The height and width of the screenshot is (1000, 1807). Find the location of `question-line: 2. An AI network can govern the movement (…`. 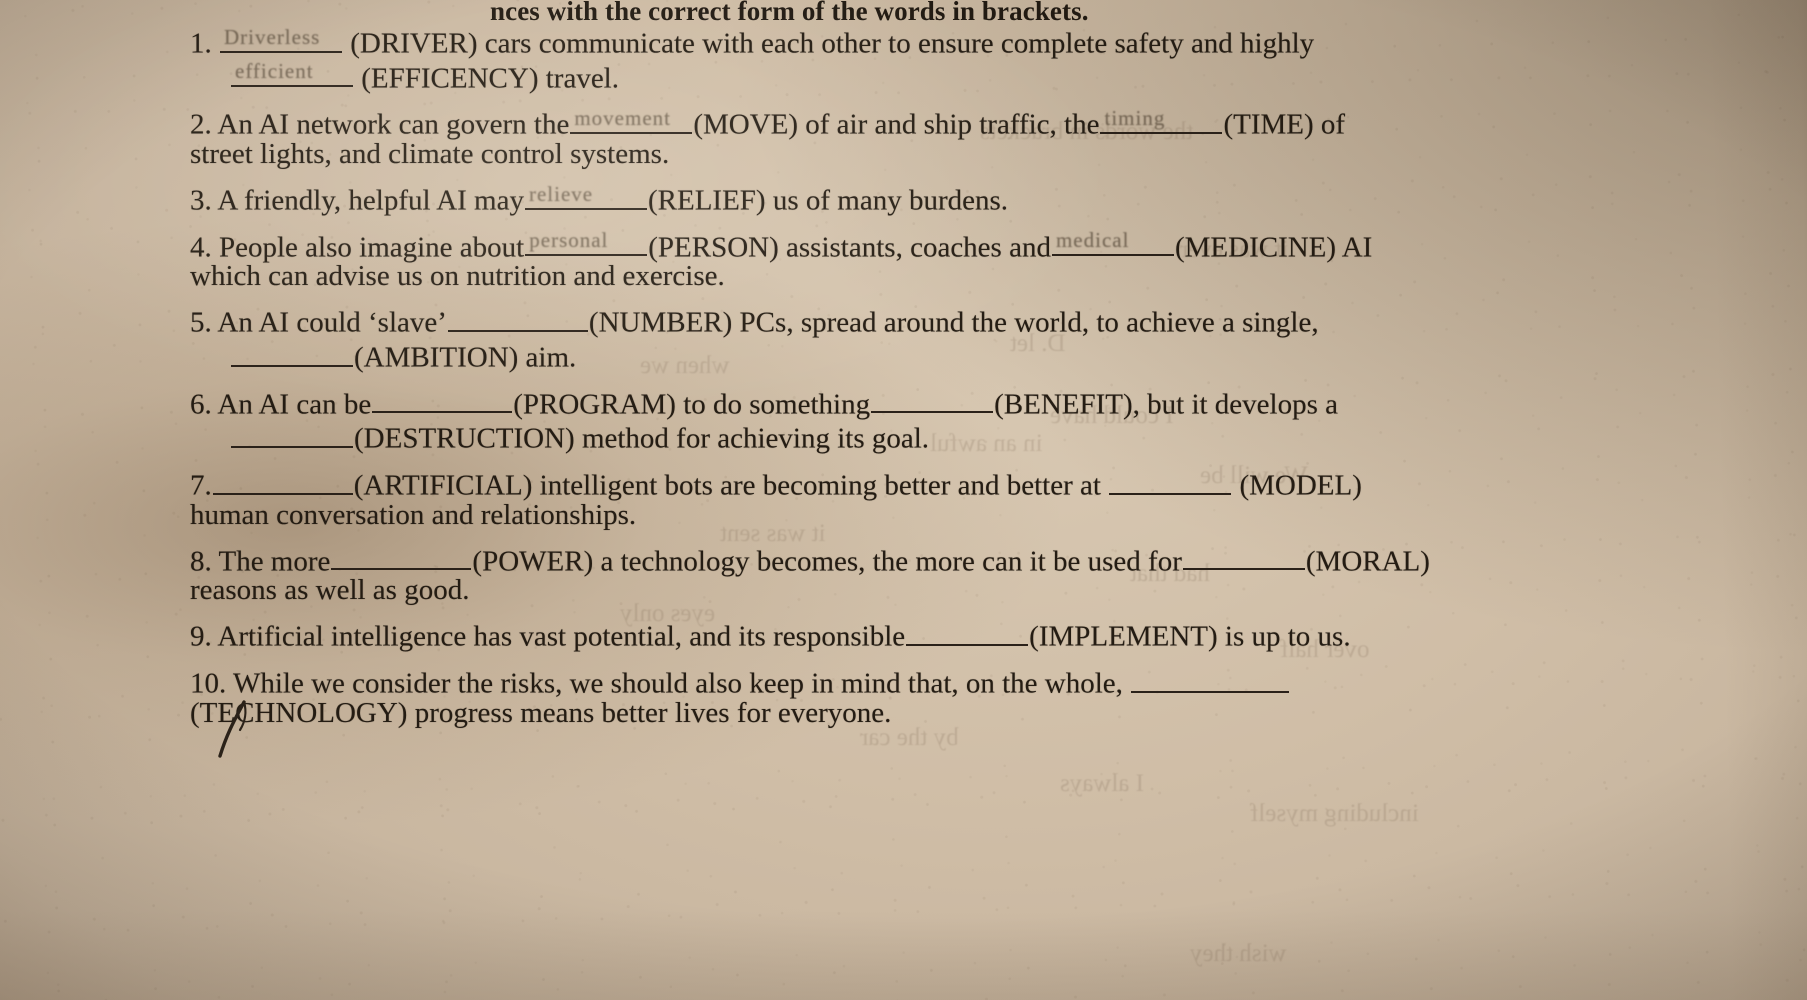

question-line: 2. An AI network can govern the movement (… is located at coordinates (970, 122).